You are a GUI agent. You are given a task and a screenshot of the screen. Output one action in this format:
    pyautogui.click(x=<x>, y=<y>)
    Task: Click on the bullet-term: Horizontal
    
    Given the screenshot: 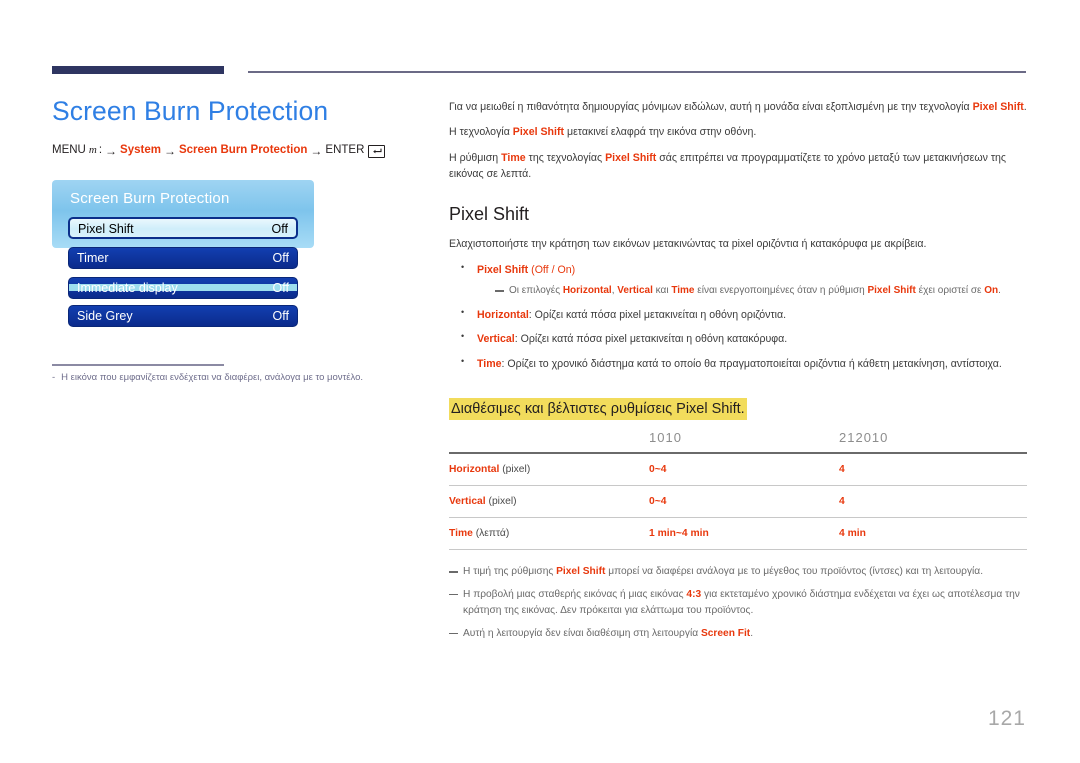 What is the action you would take?
    pyautogui.click(x=503, y=314)
    